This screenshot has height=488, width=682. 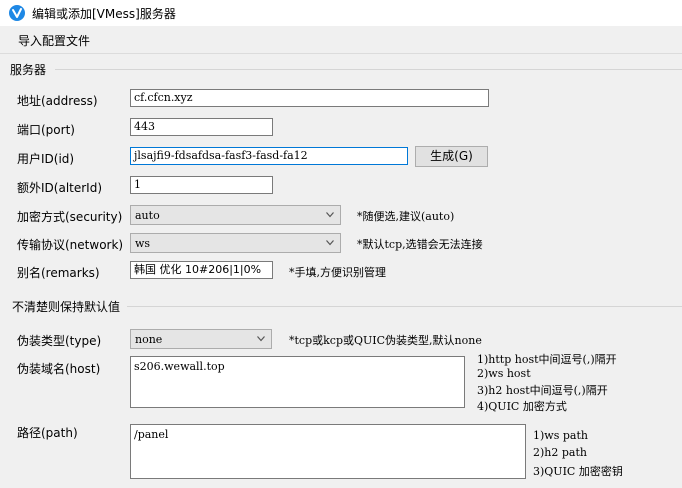 What do you see at coordinates (201, 127) in the screenshot?
I see `port-input: 443` at bounding box center [201, 127].